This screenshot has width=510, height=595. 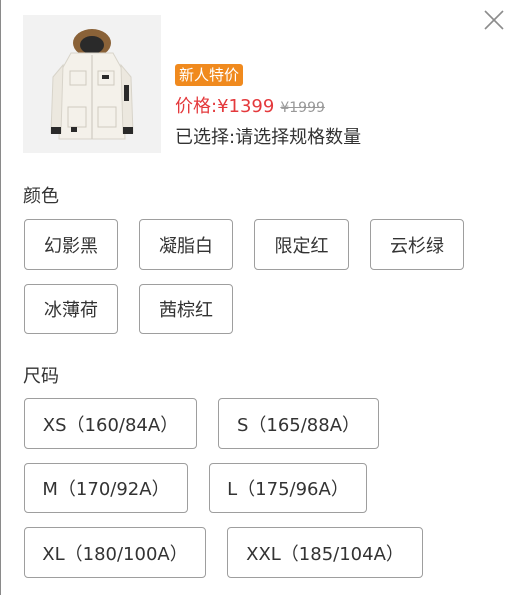 I want to click on selection-summary: 已选择:请选择规格数量, so click(x=268, y=138).